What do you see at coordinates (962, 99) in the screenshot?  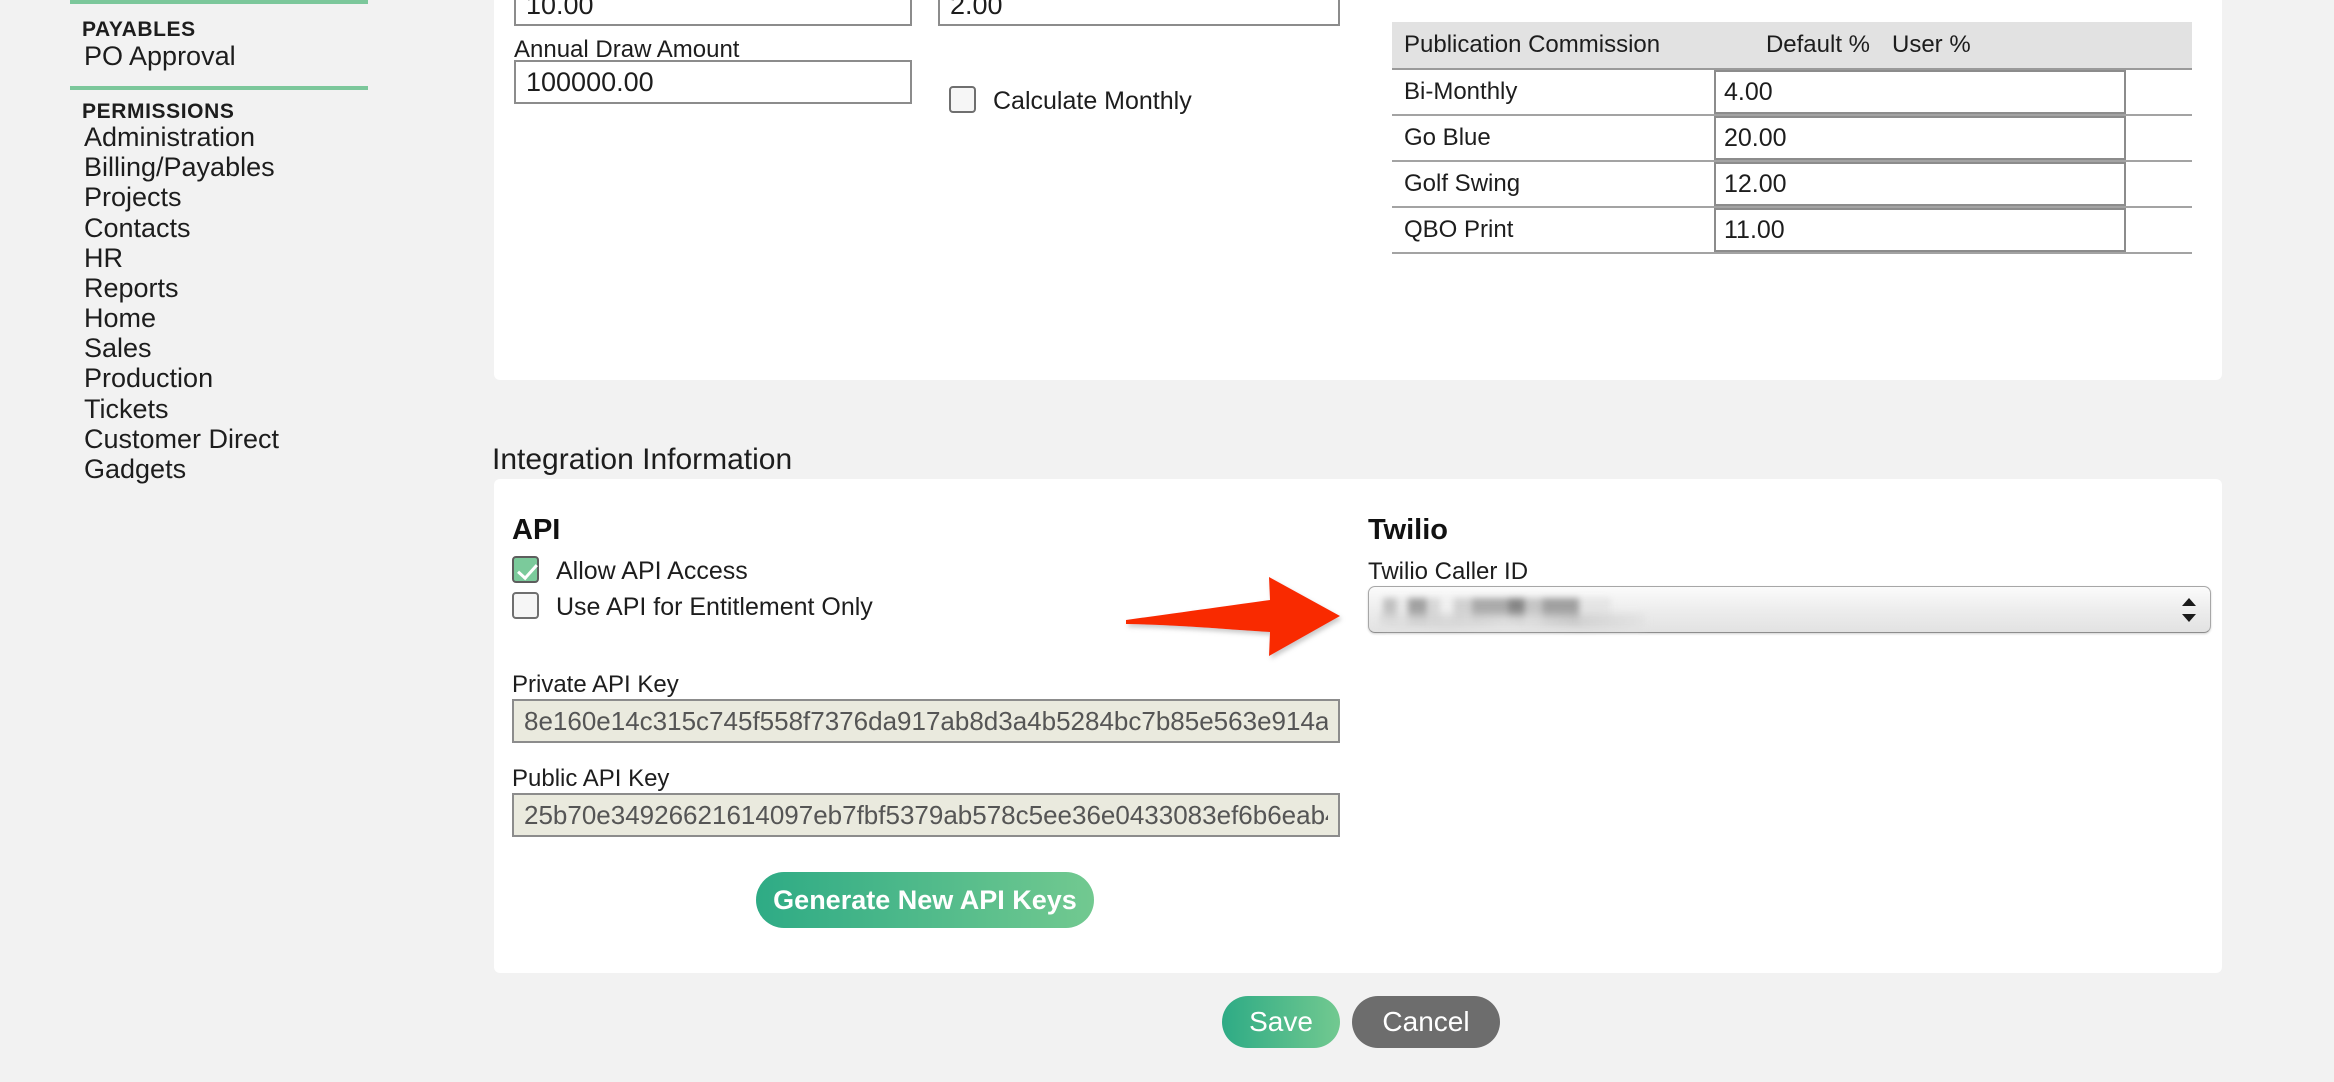 I see `calculate-monthly-checkbox` at bounding box center [962, 99].